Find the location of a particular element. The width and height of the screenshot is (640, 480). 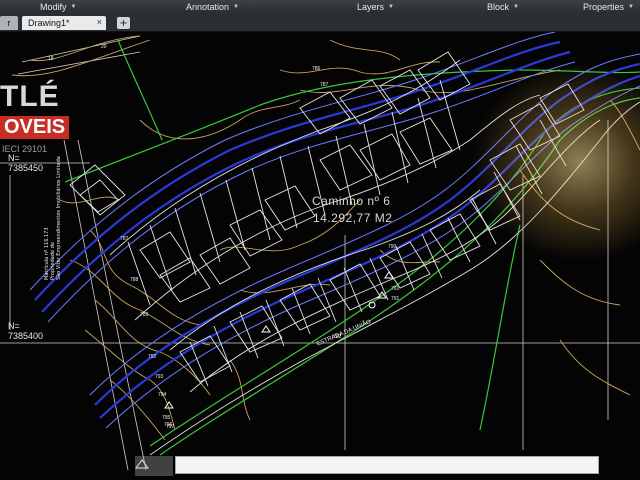

contour-label: 788 is located at coordinates (134, 280).